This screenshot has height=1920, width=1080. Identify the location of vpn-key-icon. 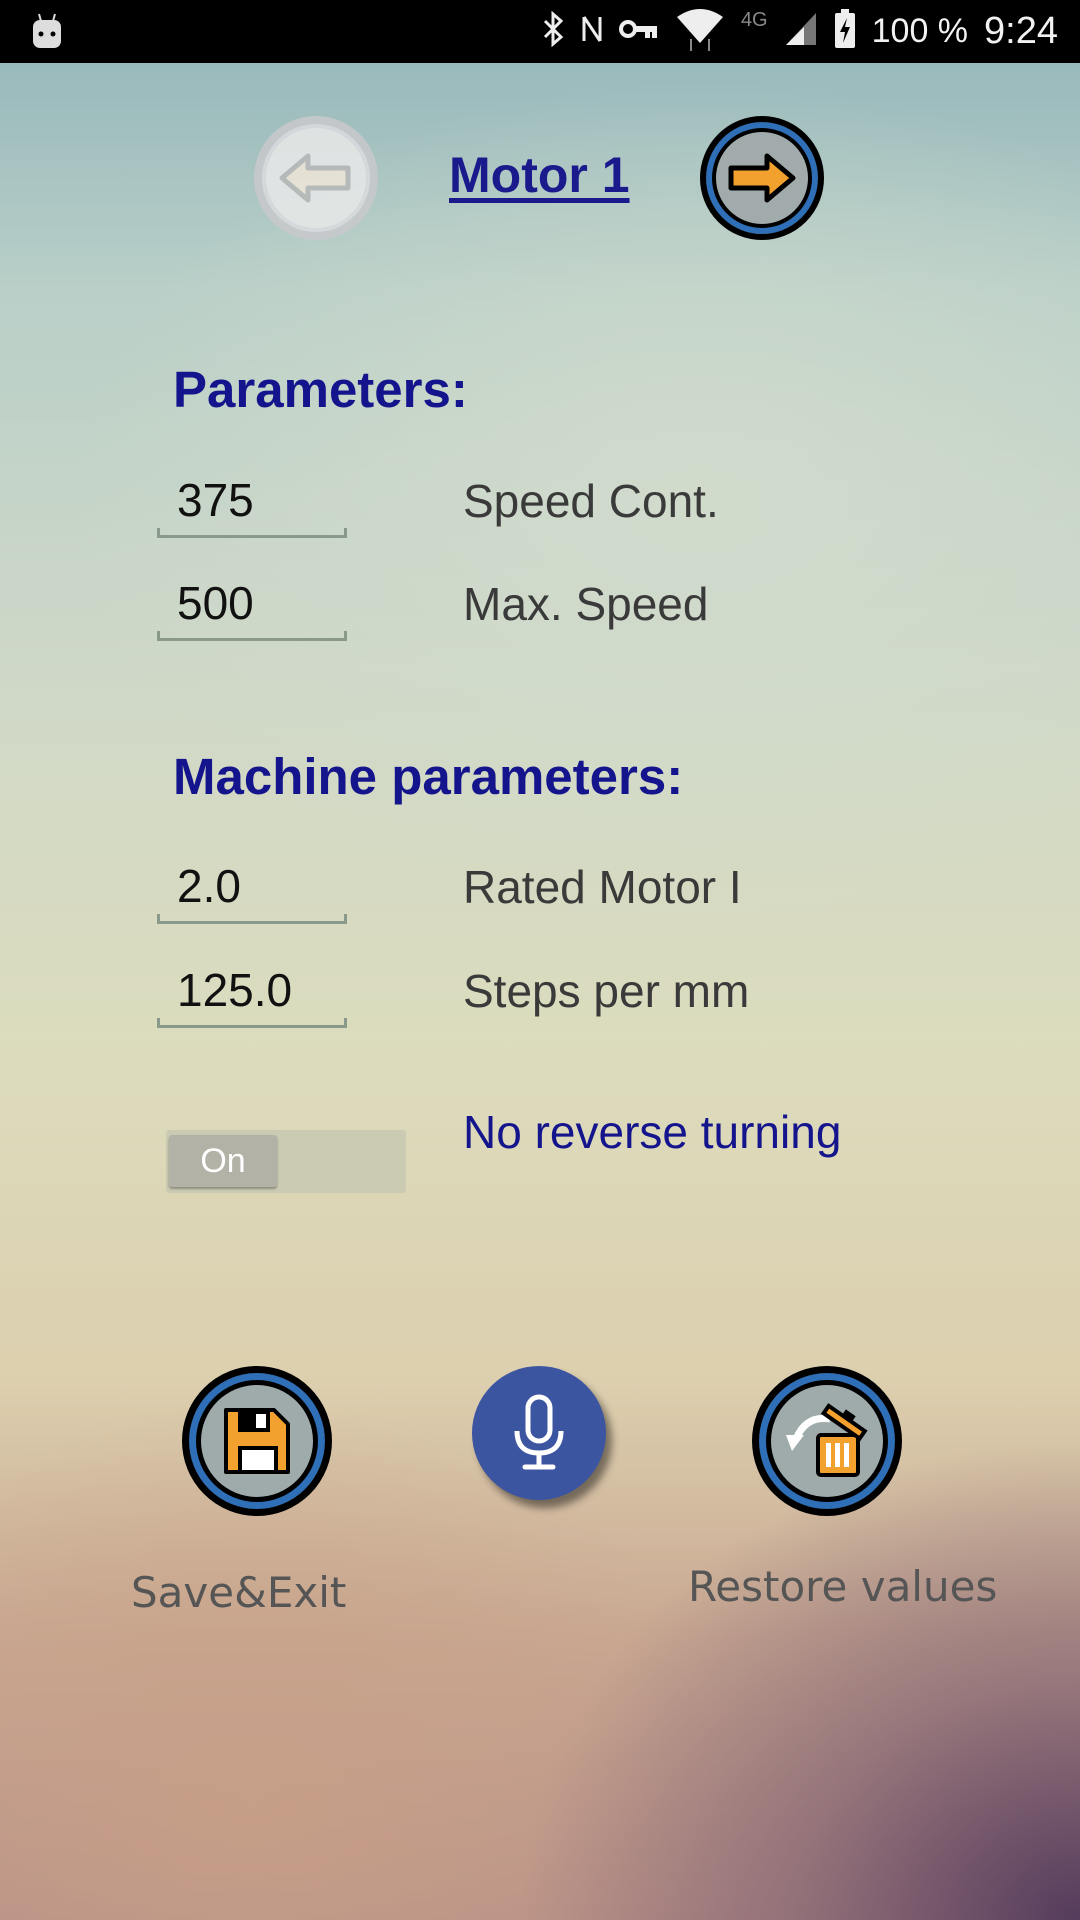
(638, 31).